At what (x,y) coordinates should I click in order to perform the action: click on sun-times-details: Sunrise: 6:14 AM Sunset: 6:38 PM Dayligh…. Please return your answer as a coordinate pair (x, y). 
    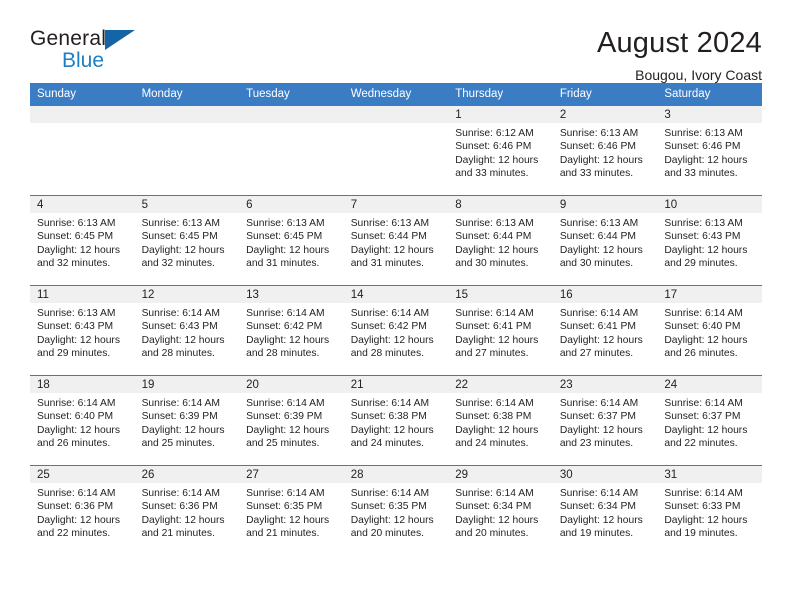
    Looking at the image, I should click on (392, 424).